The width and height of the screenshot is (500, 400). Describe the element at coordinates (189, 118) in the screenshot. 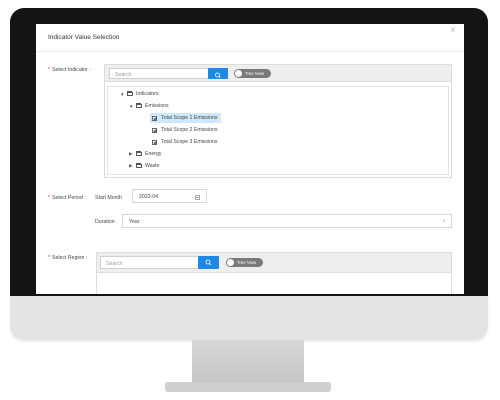

I see `tree-leaf-scope-1-label: Total Scope 1 Emissions` at that location.